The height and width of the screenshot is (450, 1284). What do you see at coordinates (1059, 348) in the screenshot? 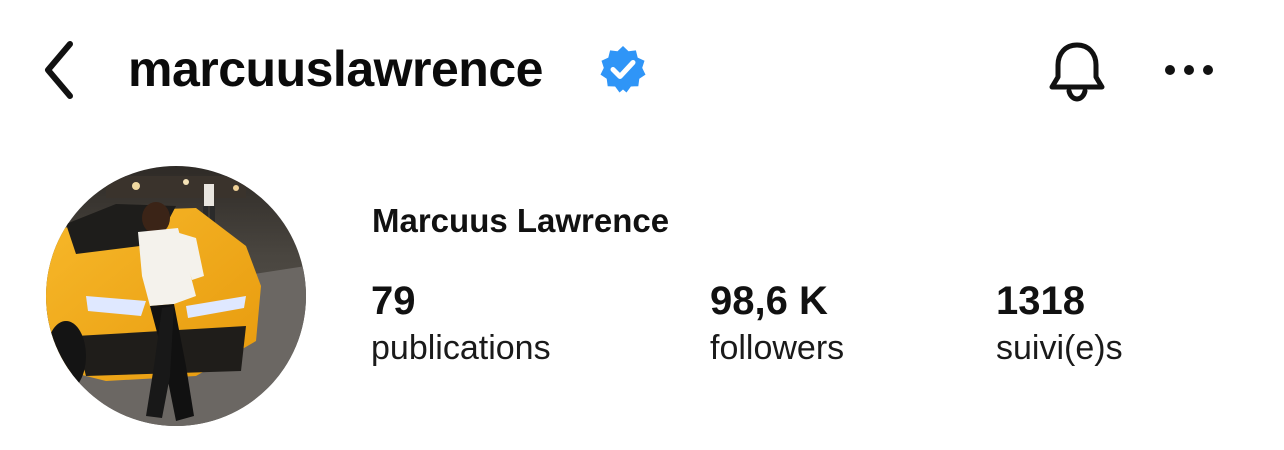
I see `following-count-label: suivi(e)s` at bounding box center [1059, 348].